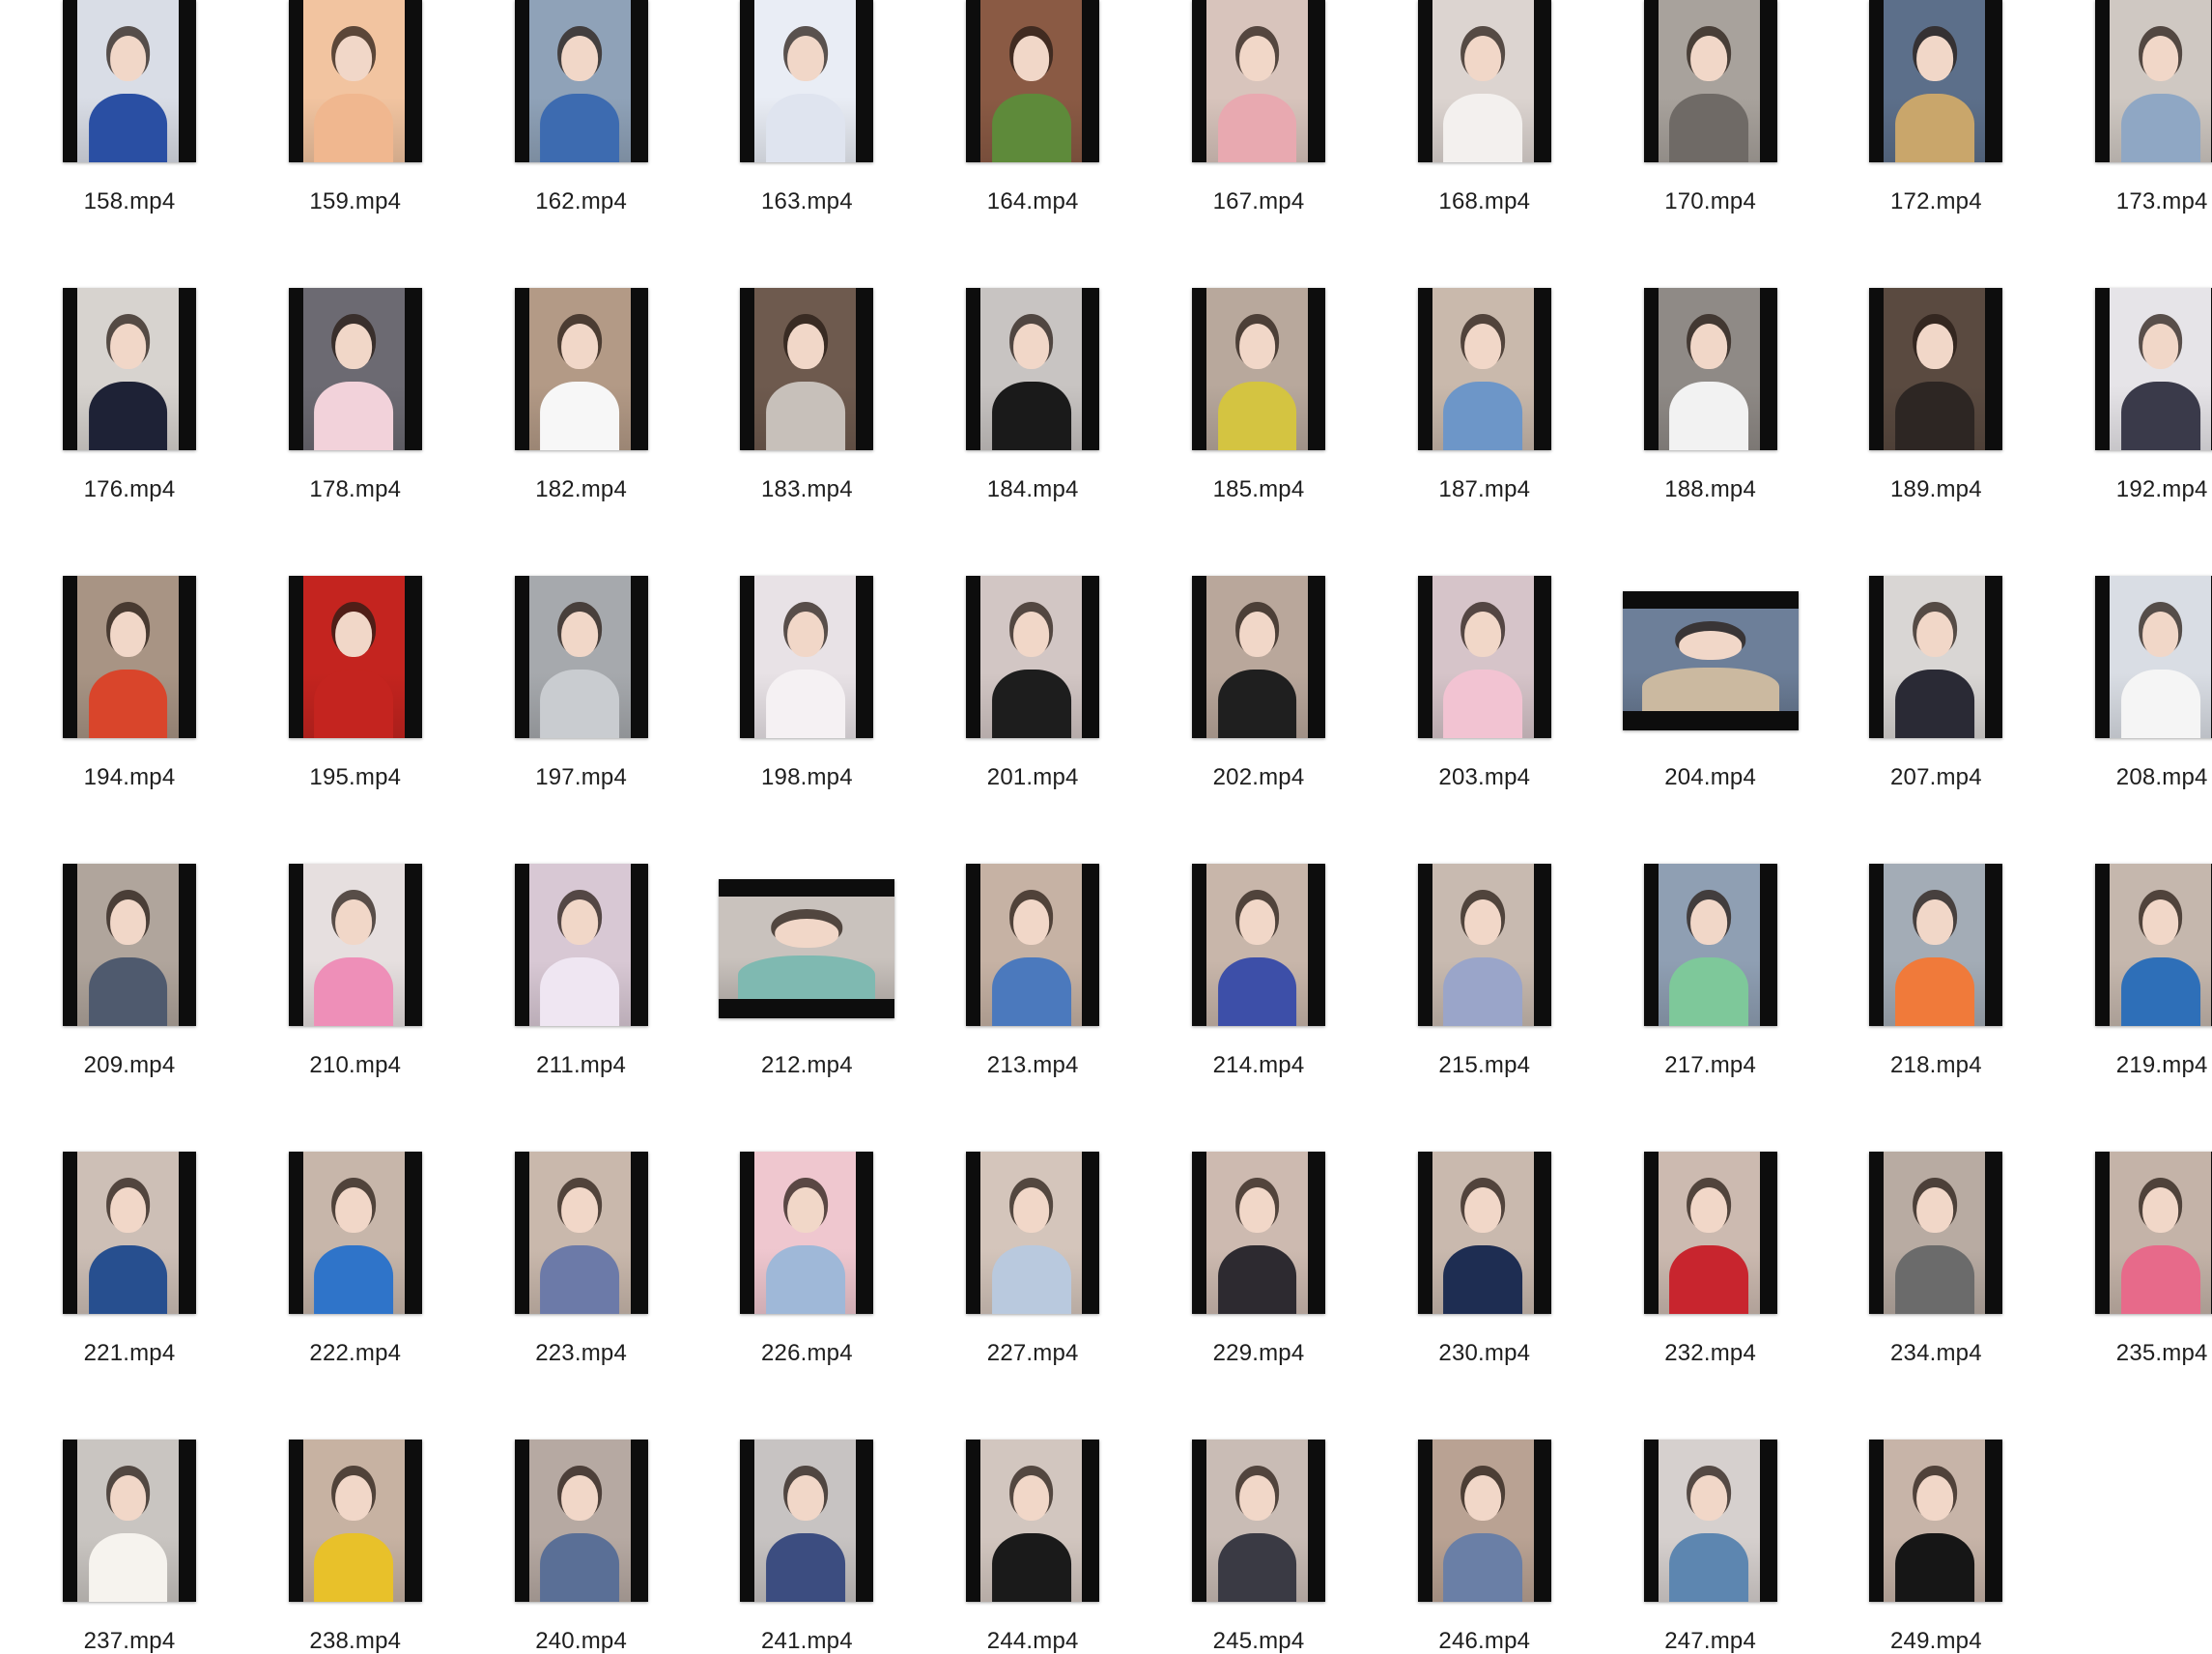 This screenshot has height=1654, width=2212. What do you see at coordinates (581, 1354) in the screenshot?
I see `file-name-label: 223.mp4` at bounding box center [581, 1354].